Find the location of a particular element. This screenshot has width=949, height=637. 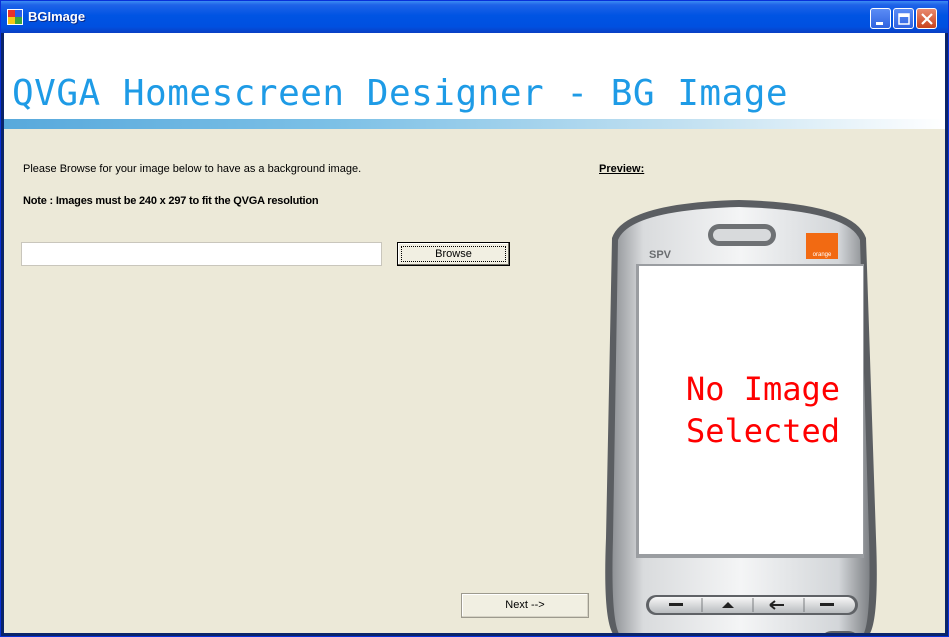

window-title: BGImage is located at coordinates (57, 16).